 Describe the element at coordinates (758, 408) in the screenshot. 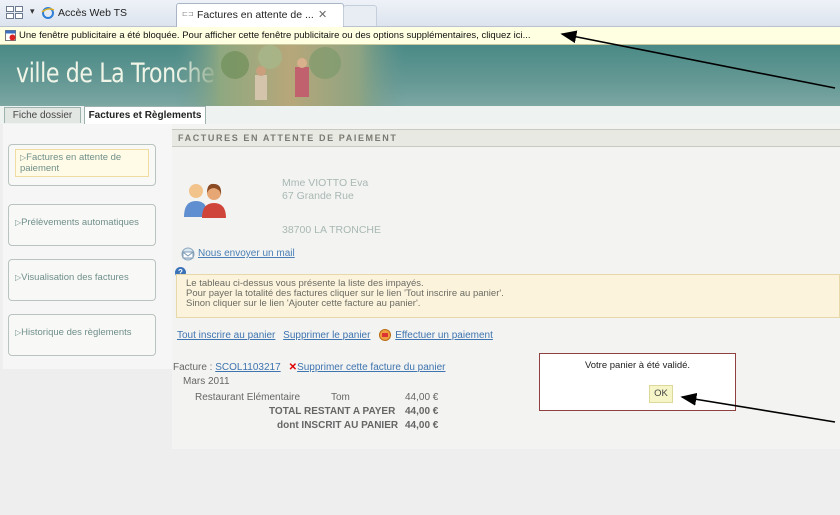

I see `annotation-arrow-ok` at that location.